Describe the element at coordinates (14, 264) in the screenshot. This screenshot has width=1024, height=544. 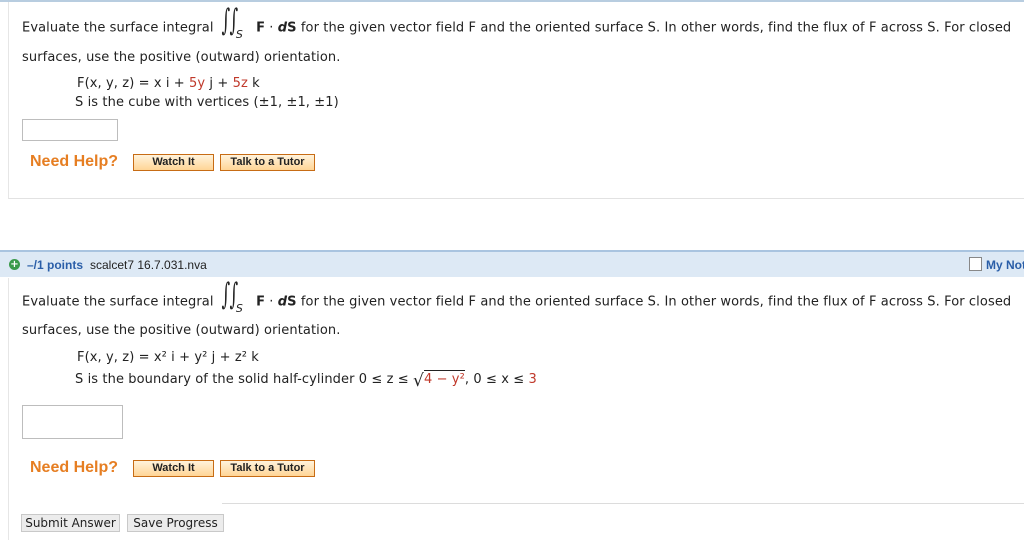
I see `expand-plus-icon: +` at that location.